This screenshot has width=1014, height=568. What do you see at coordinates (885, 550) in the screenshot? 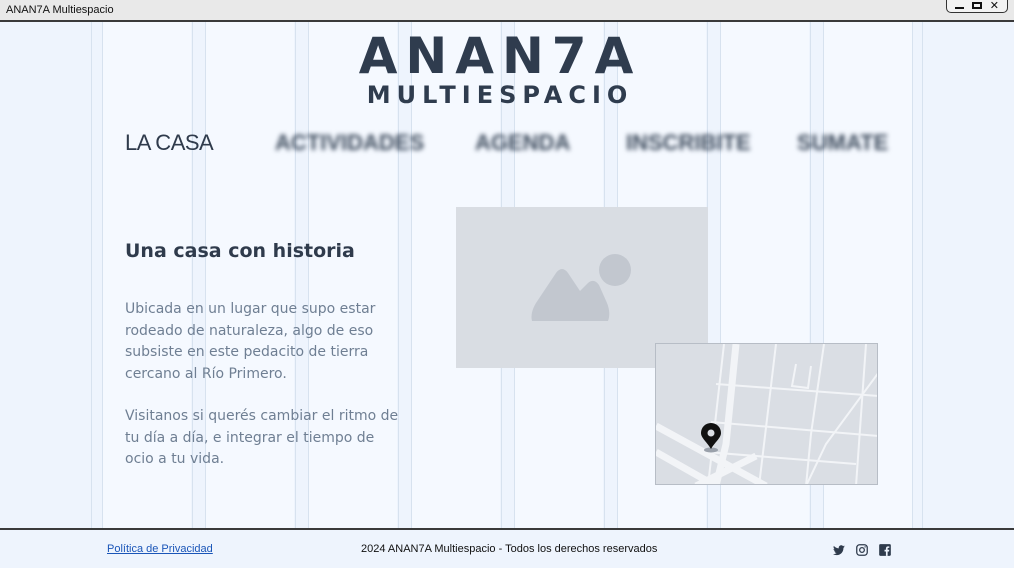
I see `facebook-icon` at bounding box center [885, 550].